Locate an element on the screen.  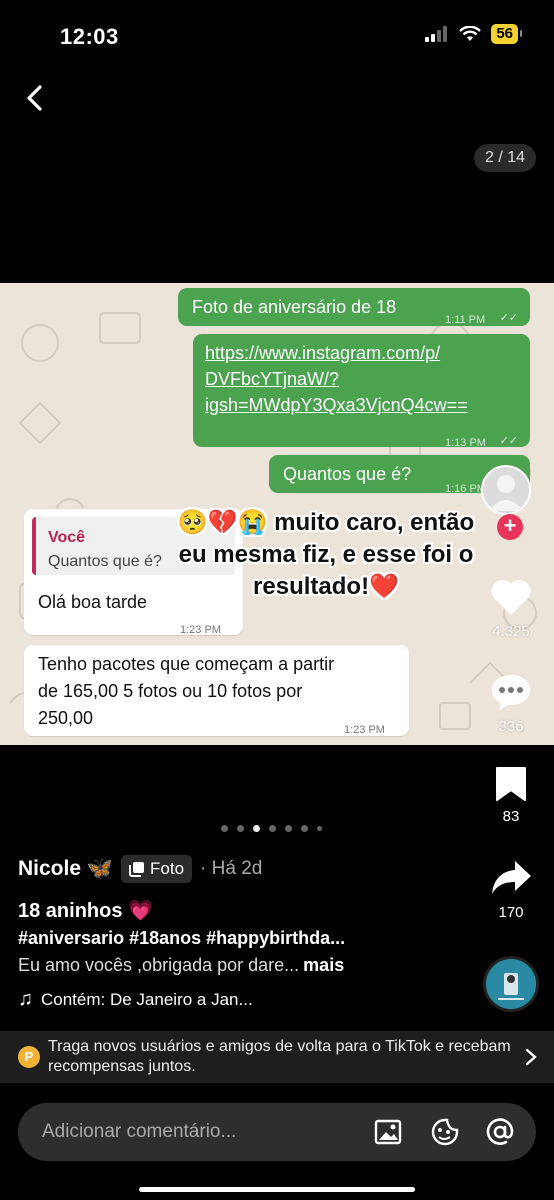
message-text: Foto de aniversário de 18 is located at coordinates (294, 307).